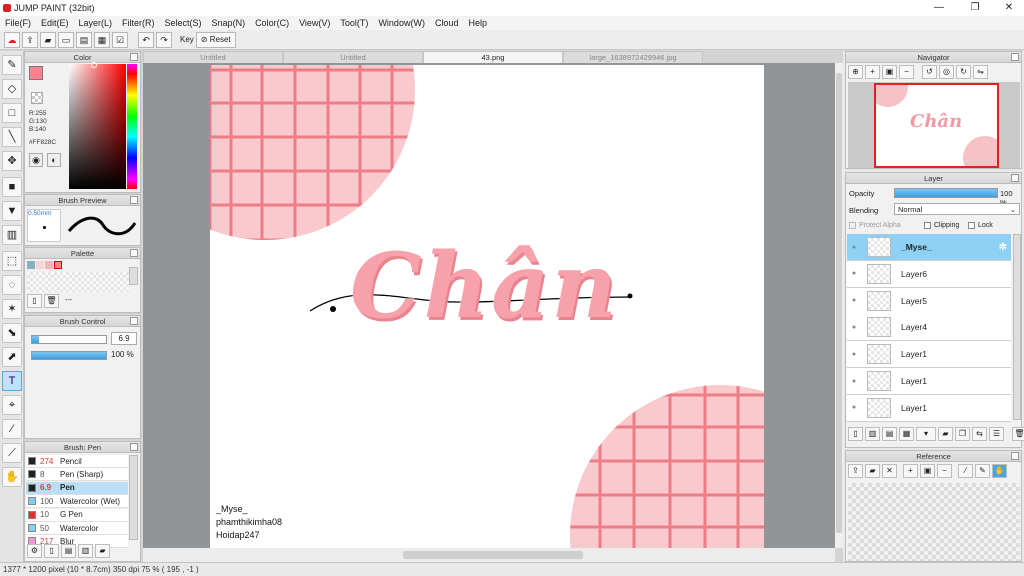 Image resolution: width=1024 pixels, height=576 pixels. Describe the element at coordinates (97, 126) in the screenshot. I see `saturation-value-picker` at that location.